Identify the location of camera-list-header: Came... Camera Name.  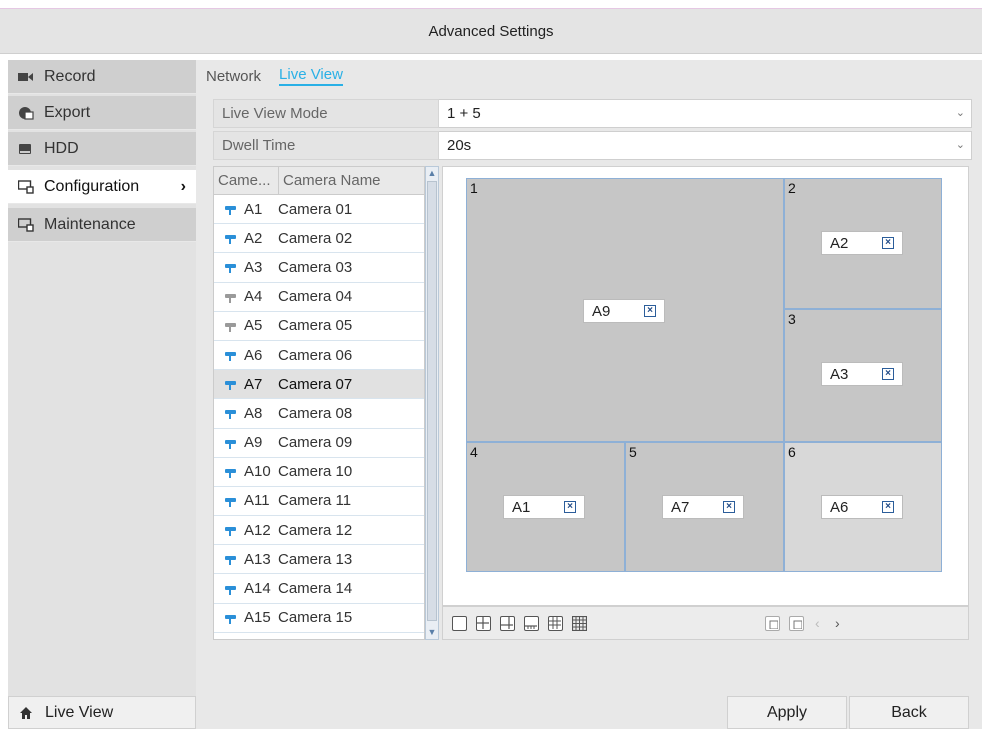
(319, 181).